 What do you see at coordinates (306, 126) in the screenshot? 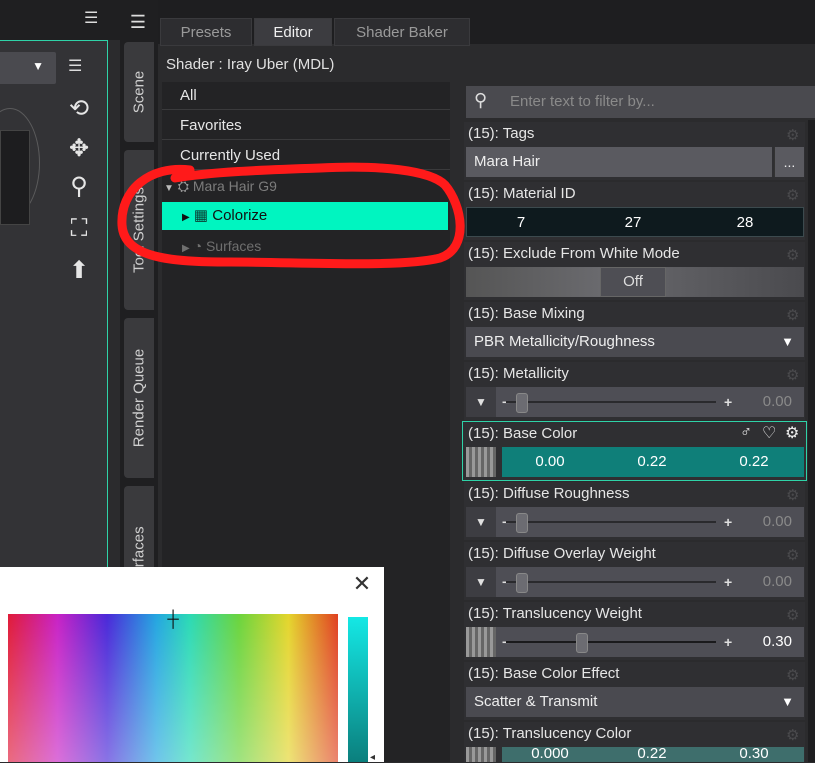
I see `tree-item-favorites: Favorites` at bounding box center [306, 126].